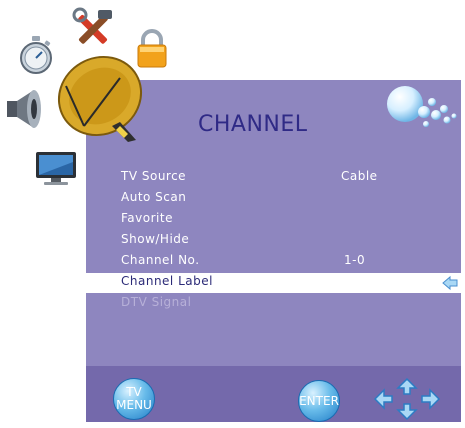 Image resolution: width=465 pixels, height=428 pixels. Describe the element at coordinates (273, 241) in the screenshot. I see `menu-item-show-hide: Show/Hide` at that location.